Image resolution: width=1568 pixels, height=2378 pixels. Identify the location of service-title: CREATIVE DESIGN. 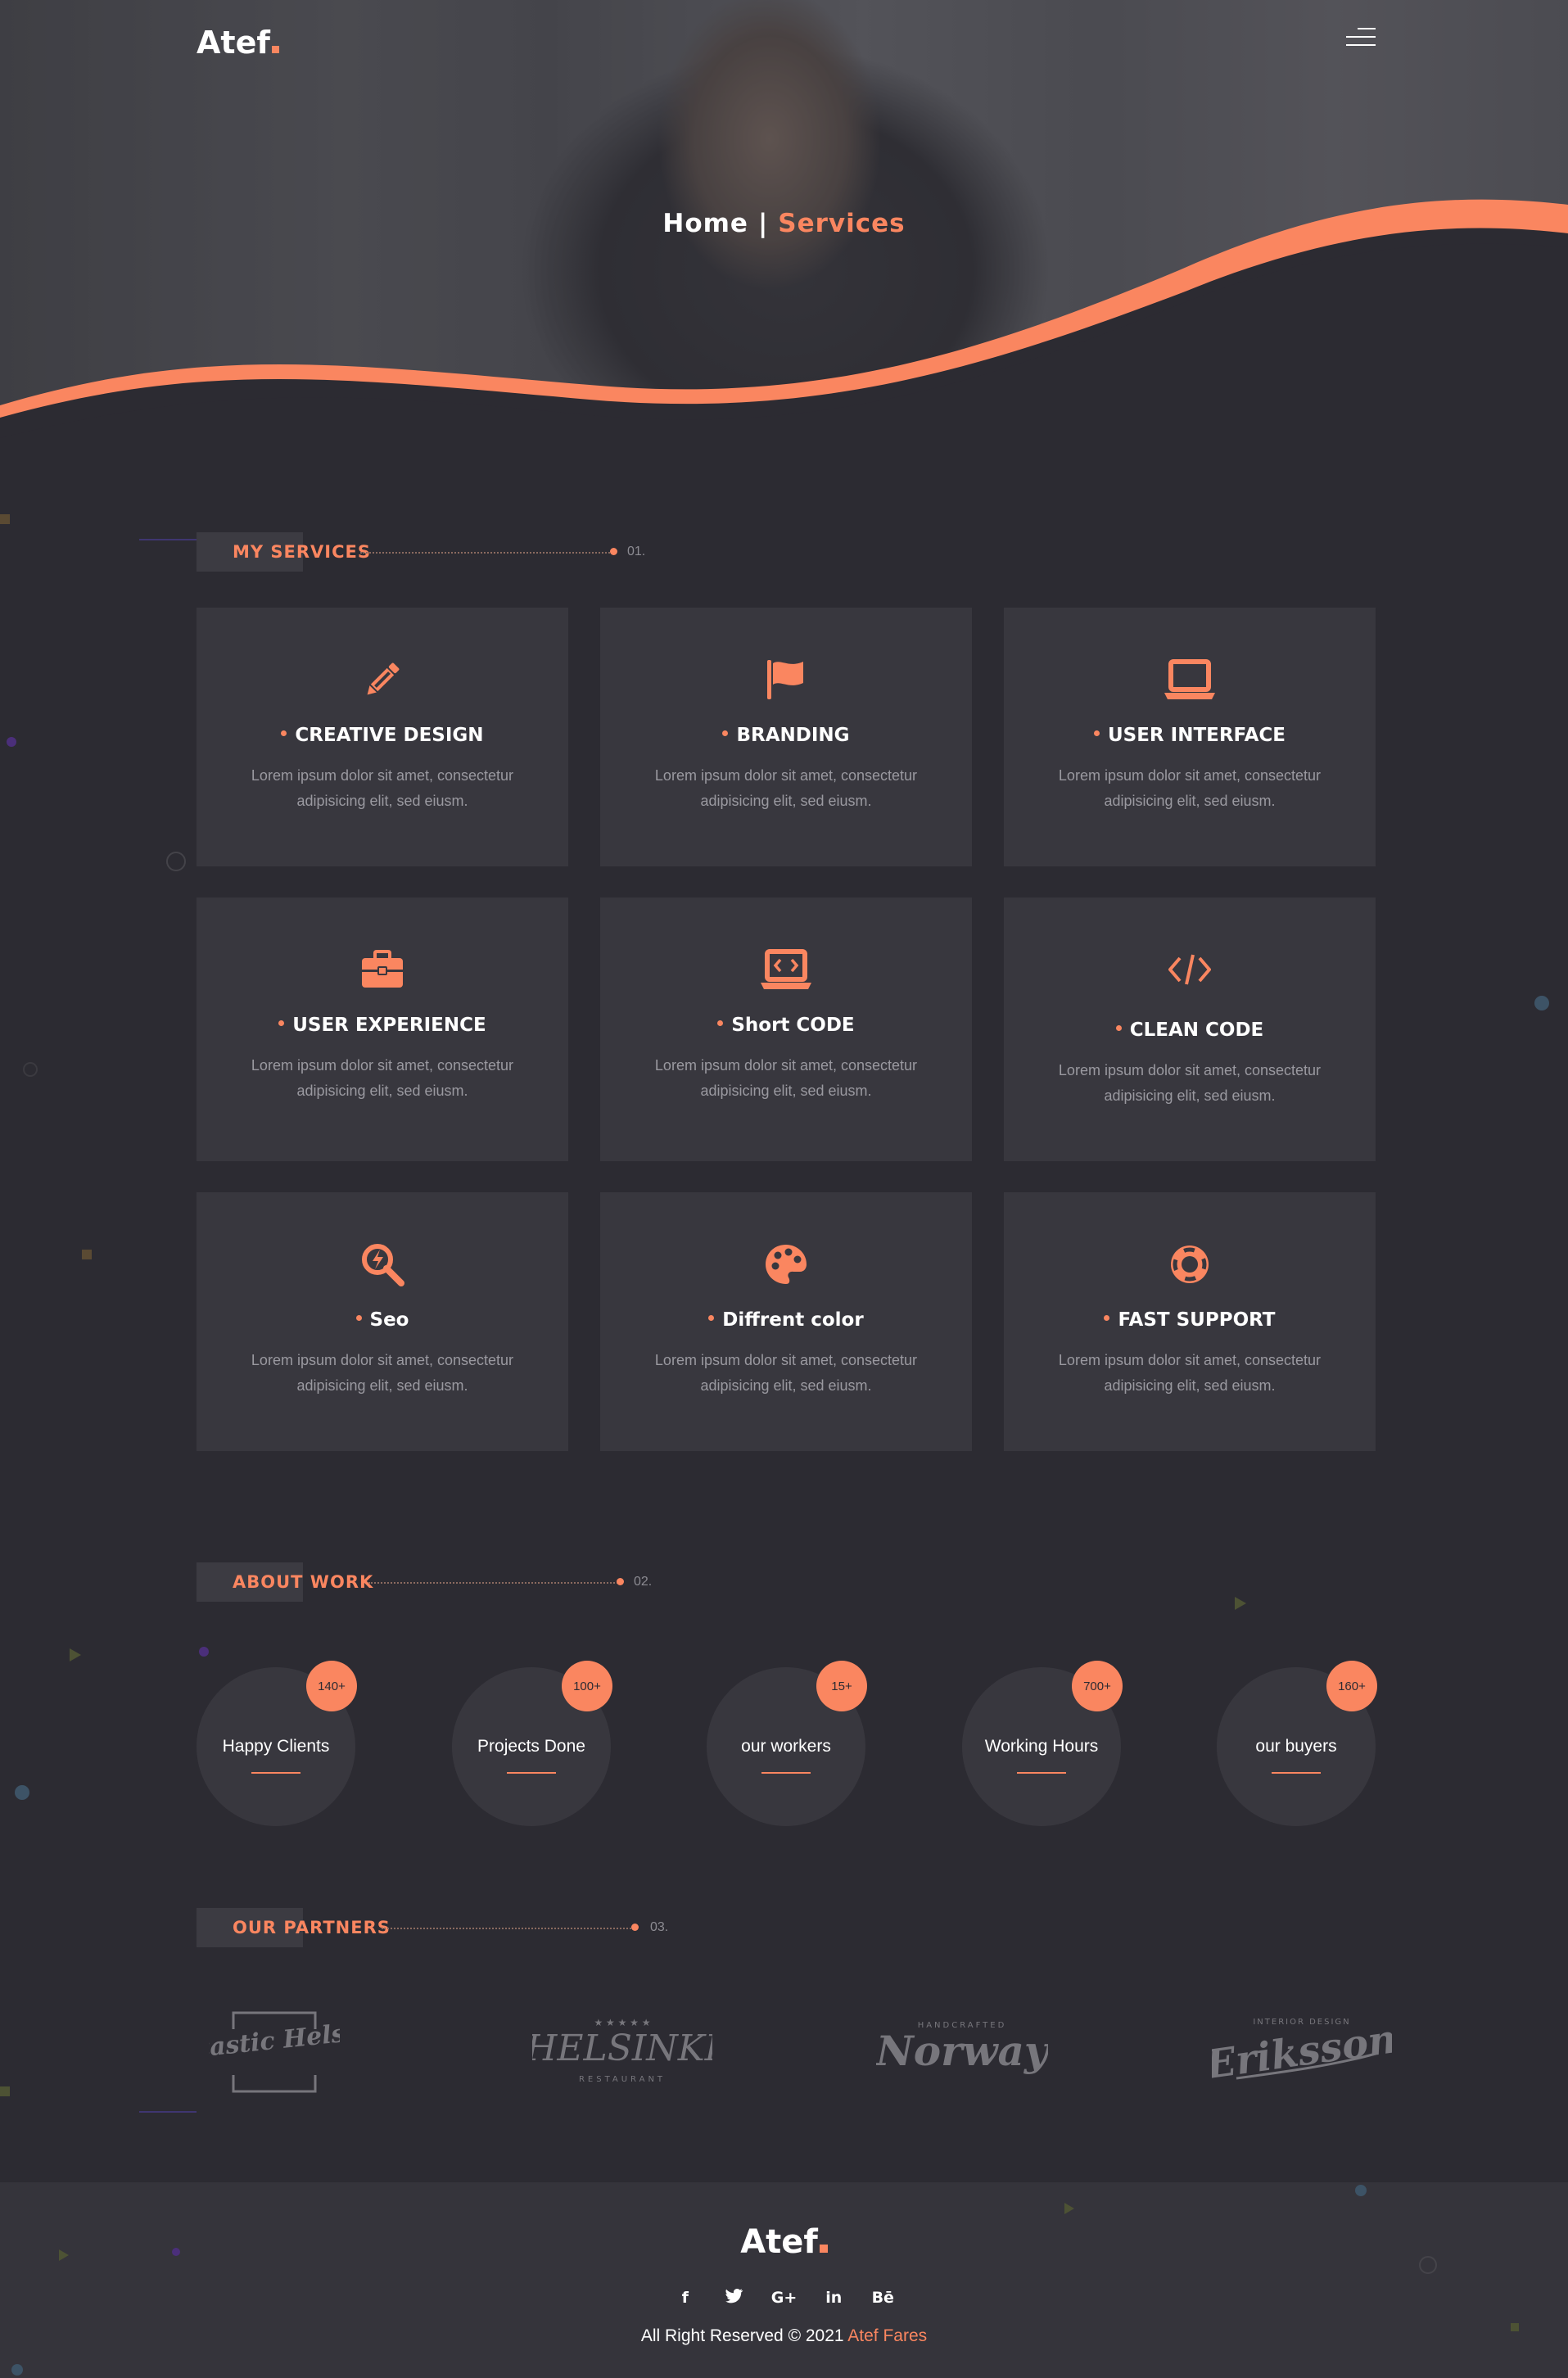
(383, 735).